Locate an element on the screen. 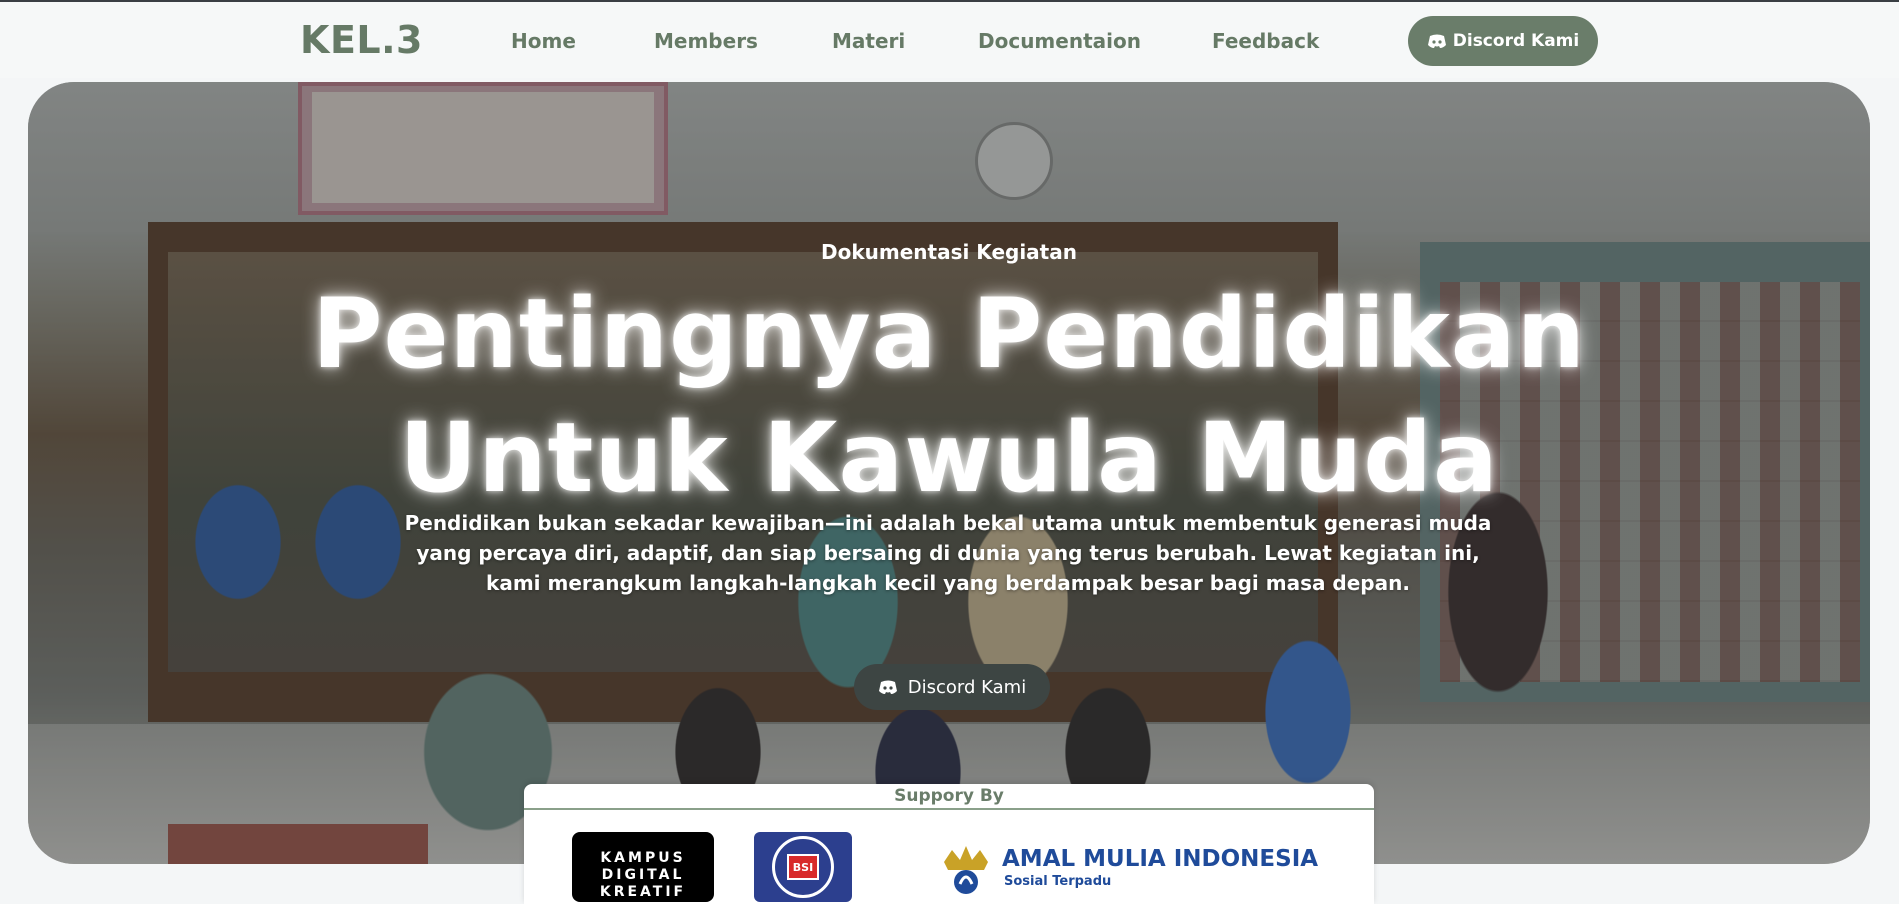 The image size is (1899, 904). nav-discord-label: Discord Kami is located at coordinates (1516, 41).